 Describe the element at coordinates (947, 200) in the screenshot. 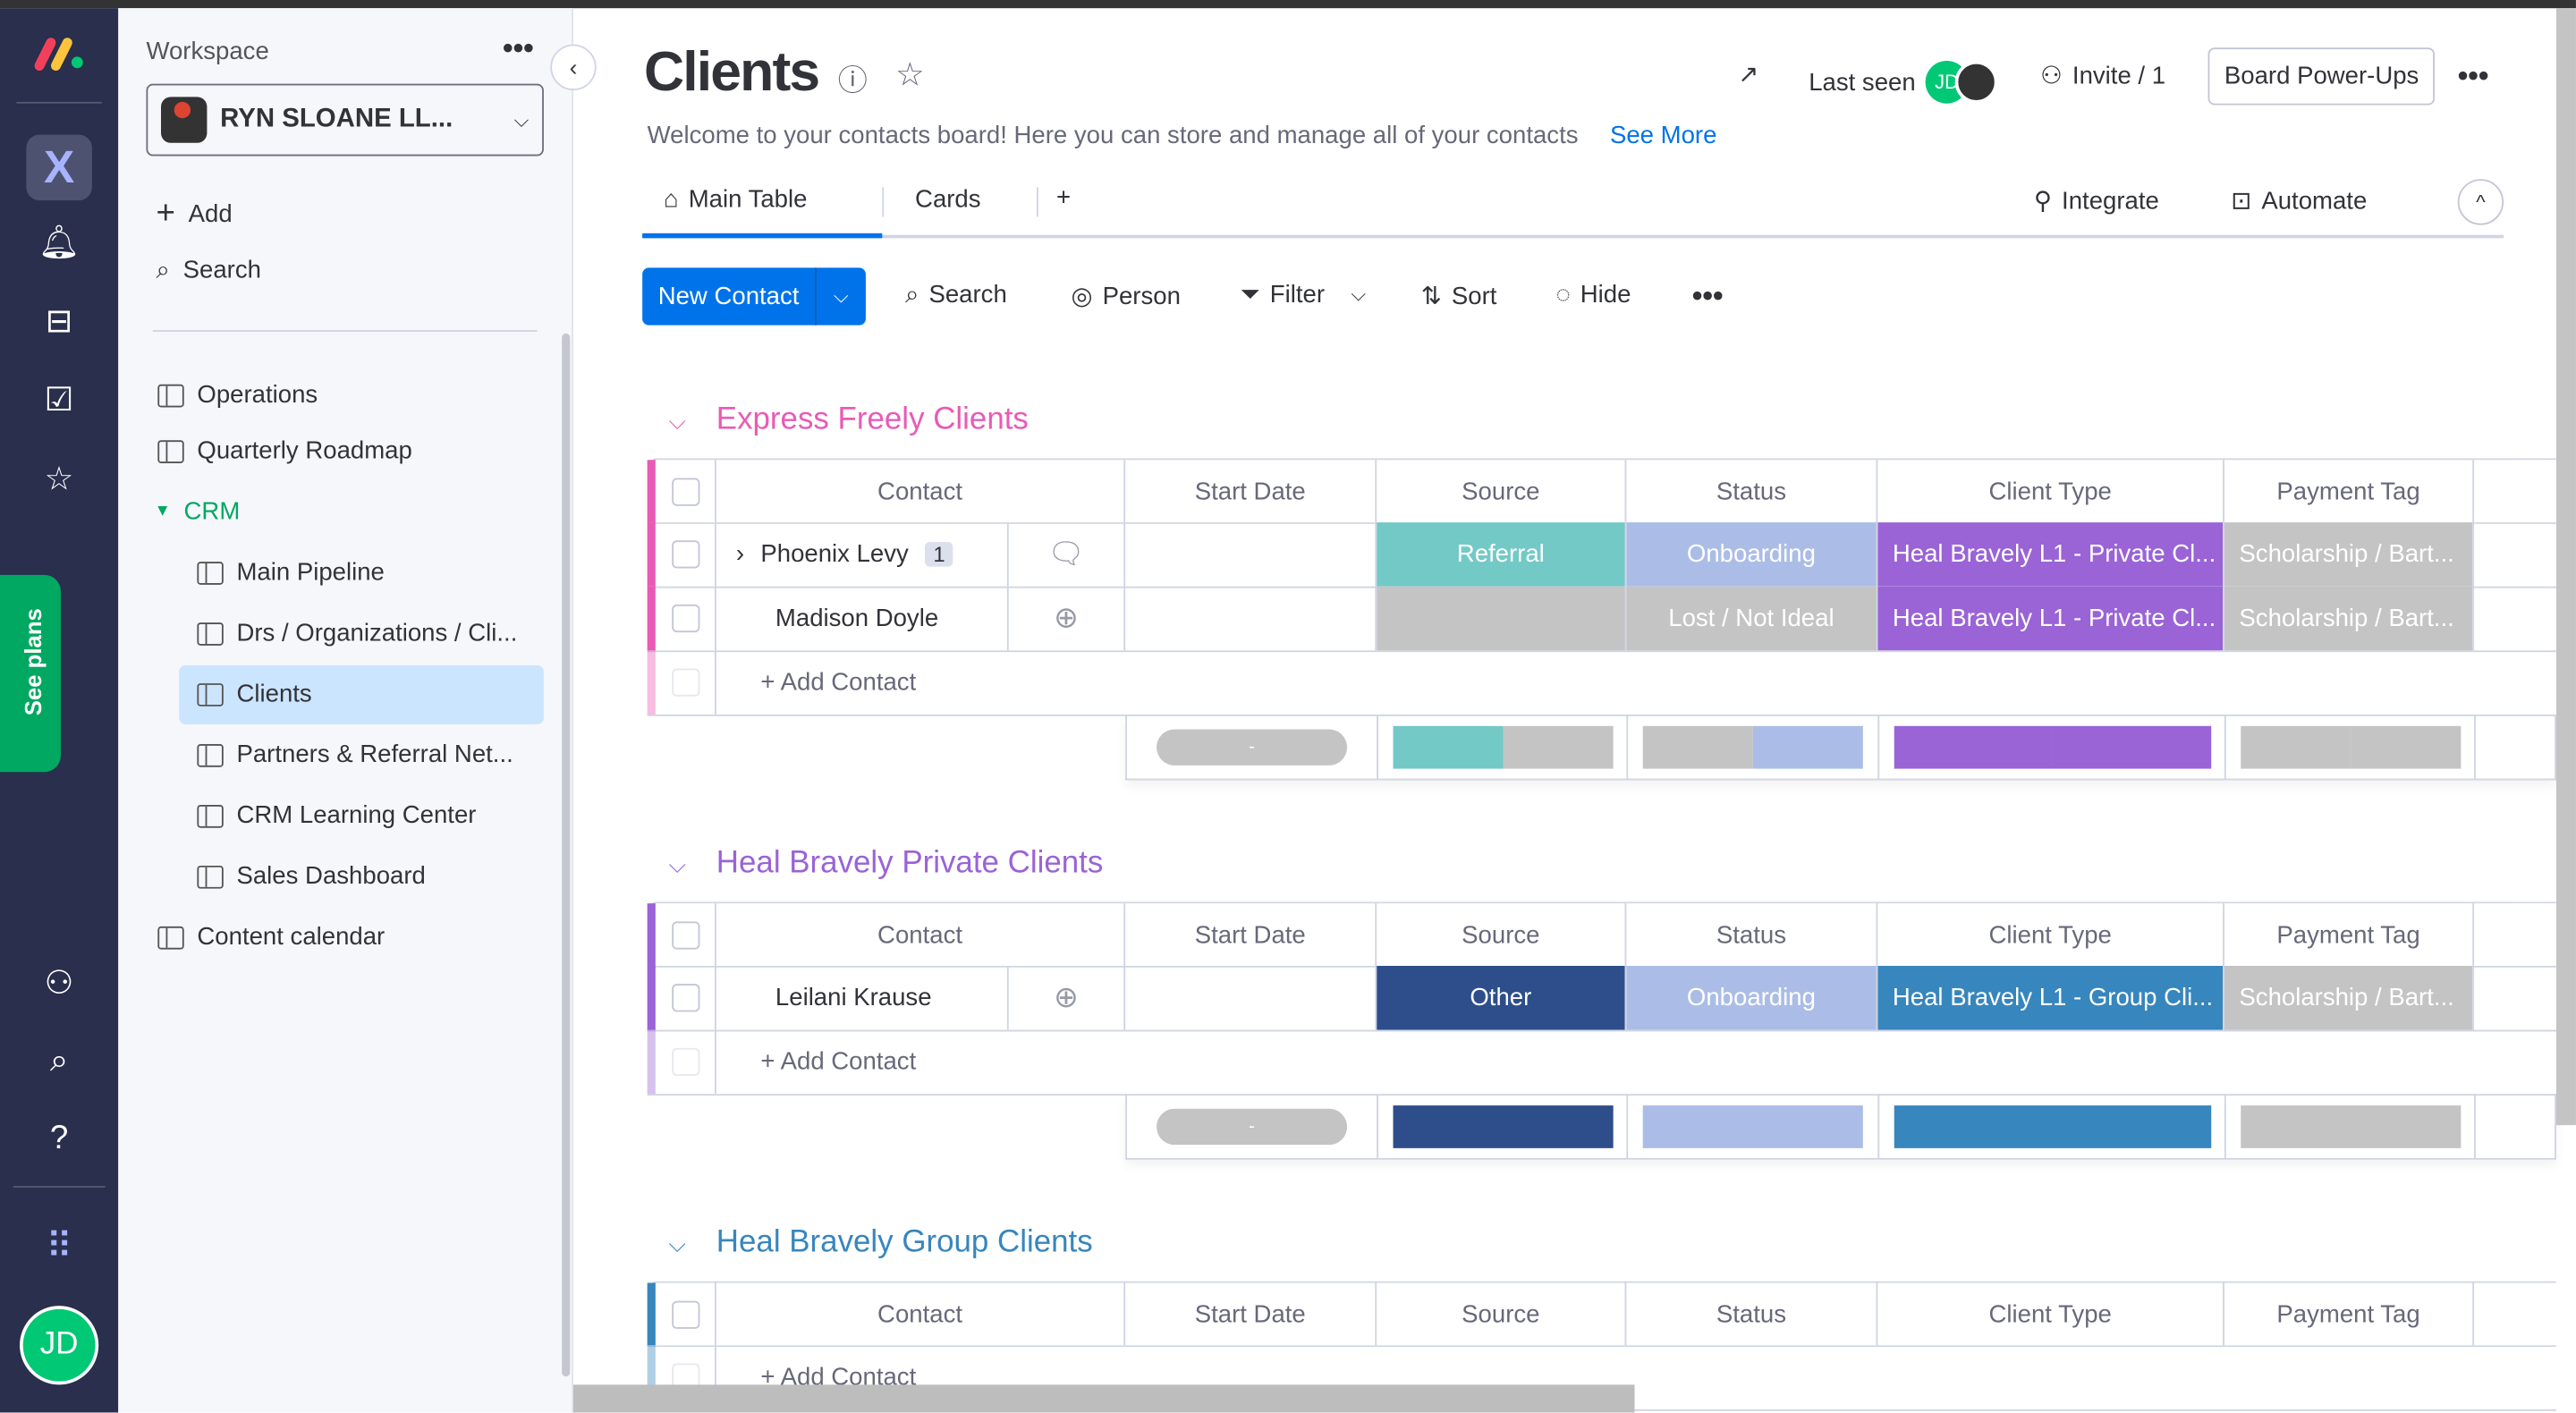

I see `tab-cards: Cards` at that location.